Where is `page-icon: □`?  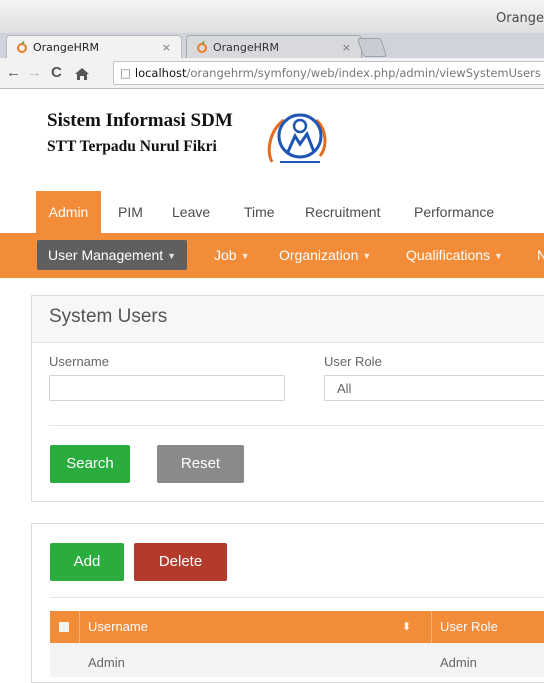
page-icon: □ is located at coordinates (125, 73).